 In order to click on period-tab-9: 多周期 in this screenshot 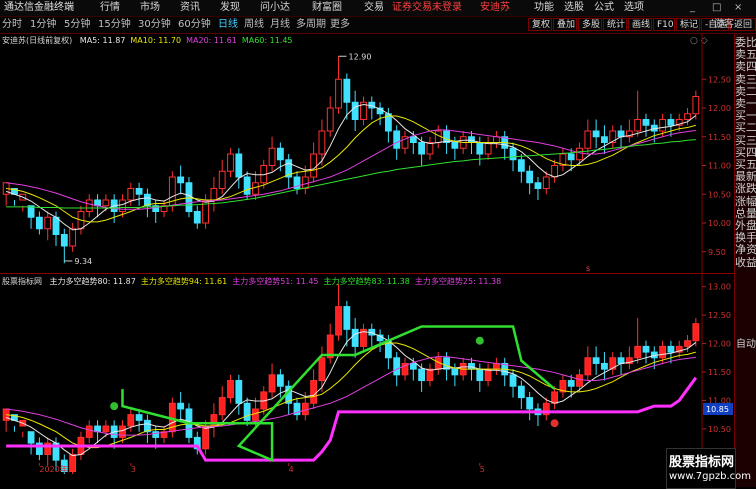, I will do `click(311, 25)`.